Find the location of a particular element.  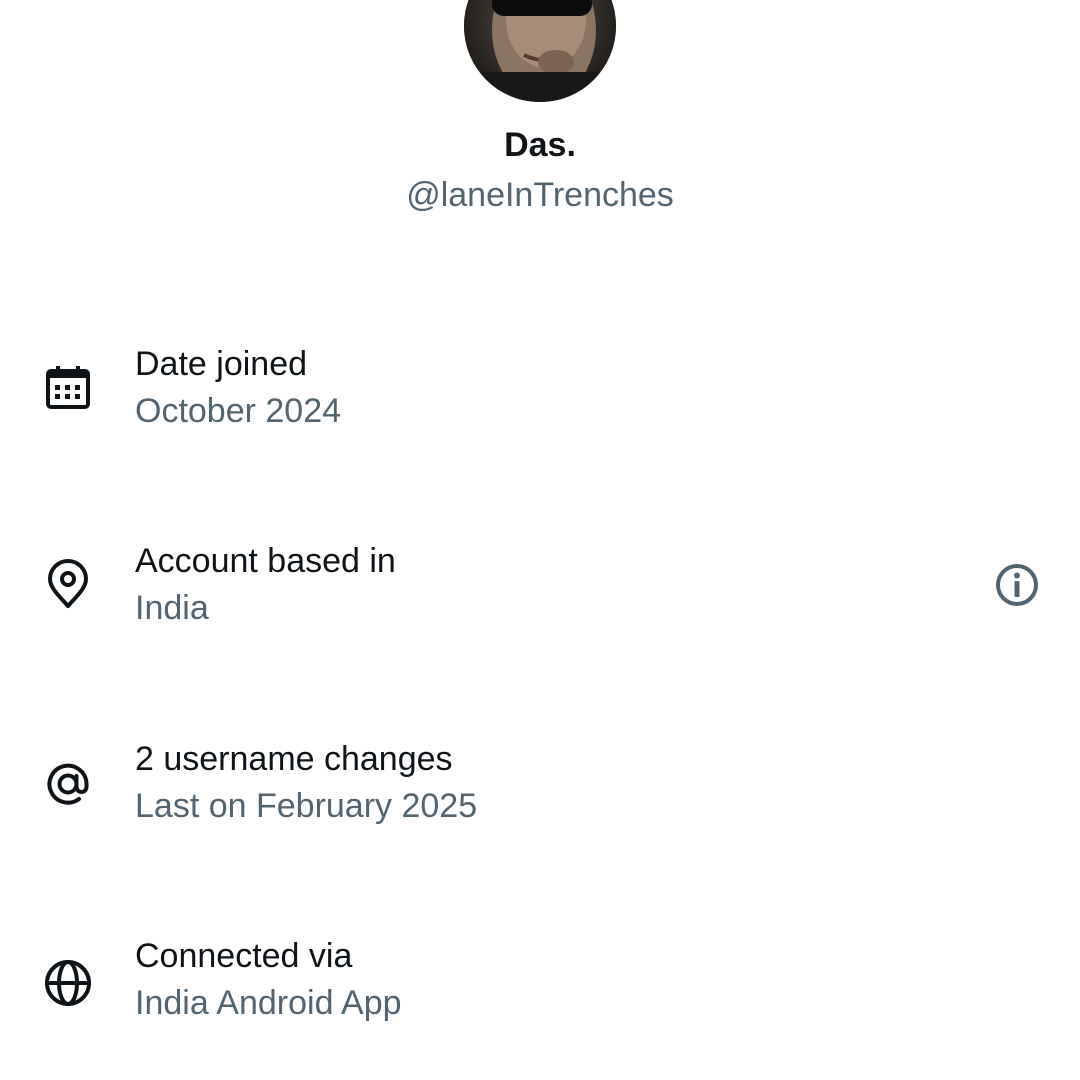

display-name: Das. is located at coordinates (540, 145).